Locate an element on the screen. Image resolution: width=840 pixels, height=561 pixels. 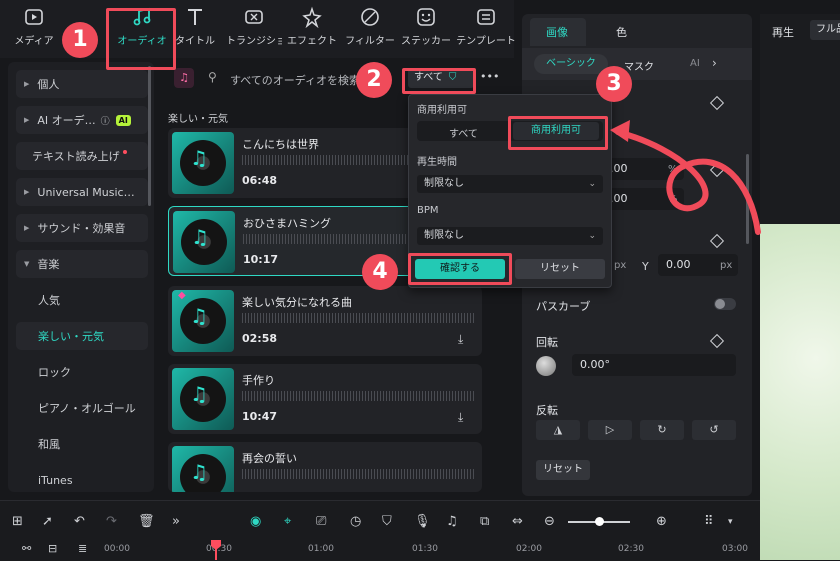
bezier-toggle is located at coordinates (725, 304).